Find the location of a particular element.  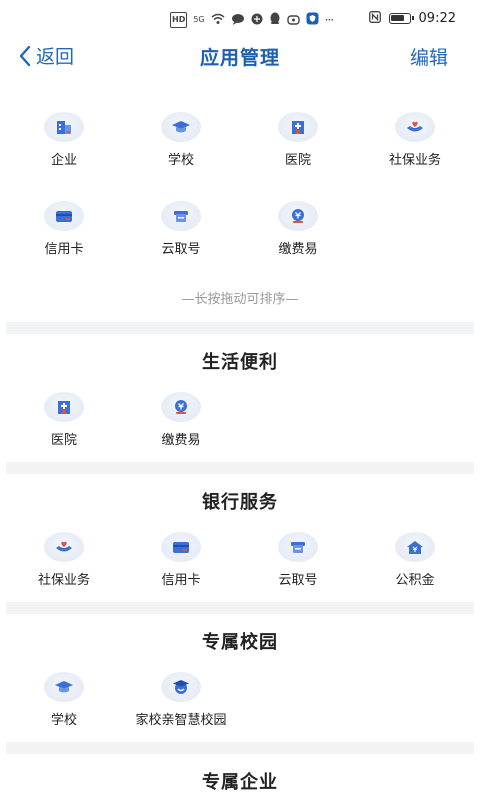

status-icons-right: 09:22 is located at coordinates (412, 18).